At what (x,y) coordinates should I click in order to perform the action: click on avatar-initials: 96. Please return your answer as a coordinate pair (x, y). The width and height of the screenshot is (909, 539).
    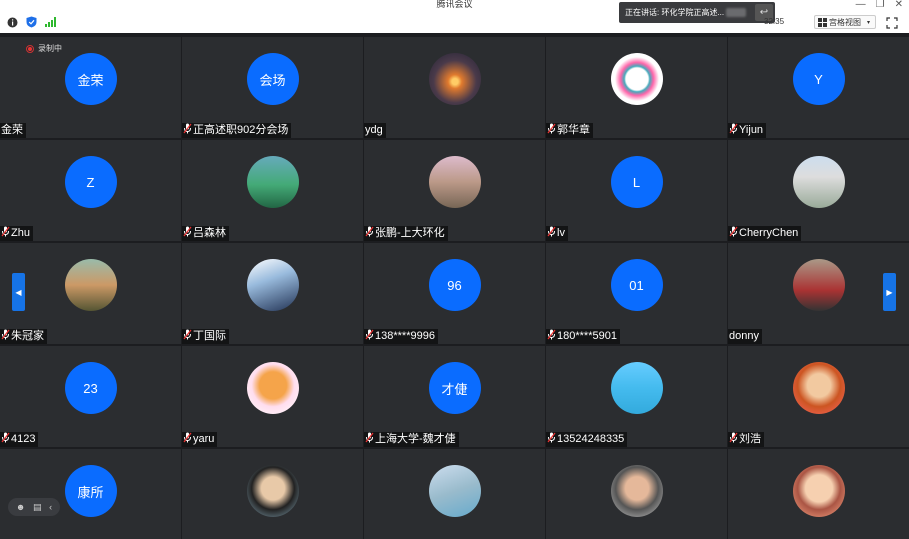
    Looking at the image, I should click on (454, 285).